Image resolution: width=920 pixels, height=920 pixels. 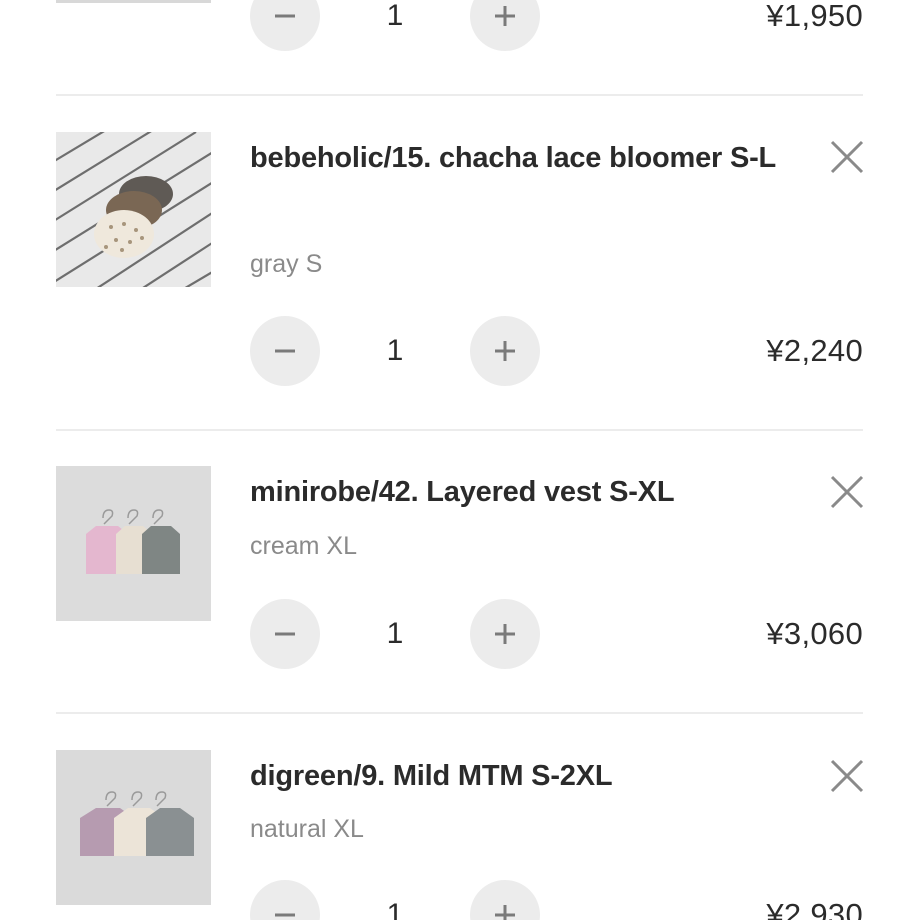 What do you see at coordinates (814, 16) in the screenshot?
I see `item-price: ¥1,950` at bounding box center [814, 16].